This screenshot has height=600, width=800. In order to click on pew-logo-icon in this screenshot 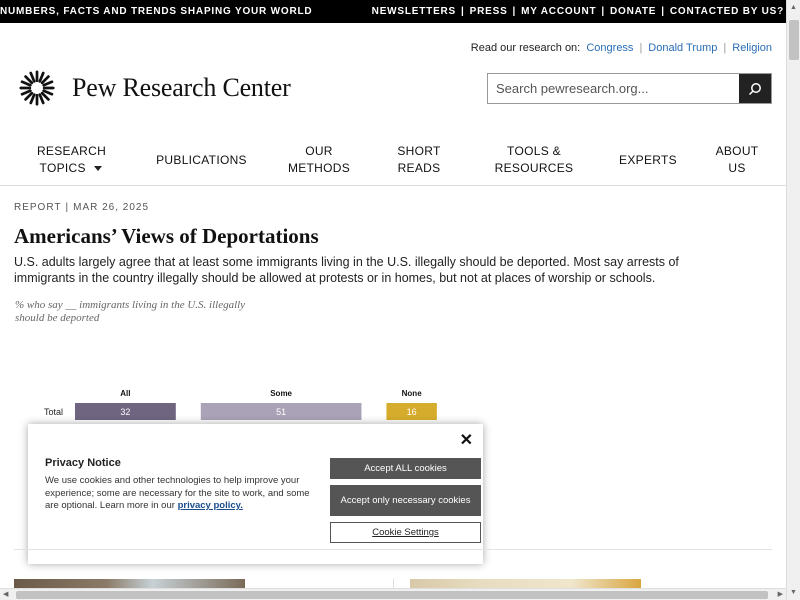, I will do `click(37, 88)`.